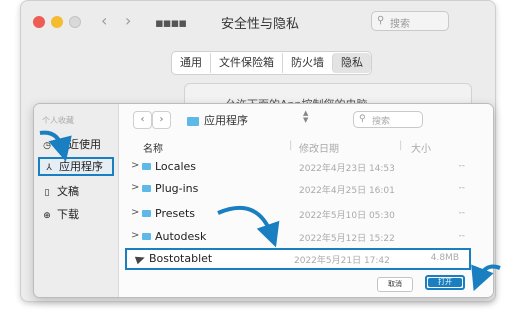 Image resolution: width=513 pixels, height=313 pixels. What do you see at coordinates (226, 120) in the screenshot?
I see `location-label: 应用程序` at bounding box center [226, 120].